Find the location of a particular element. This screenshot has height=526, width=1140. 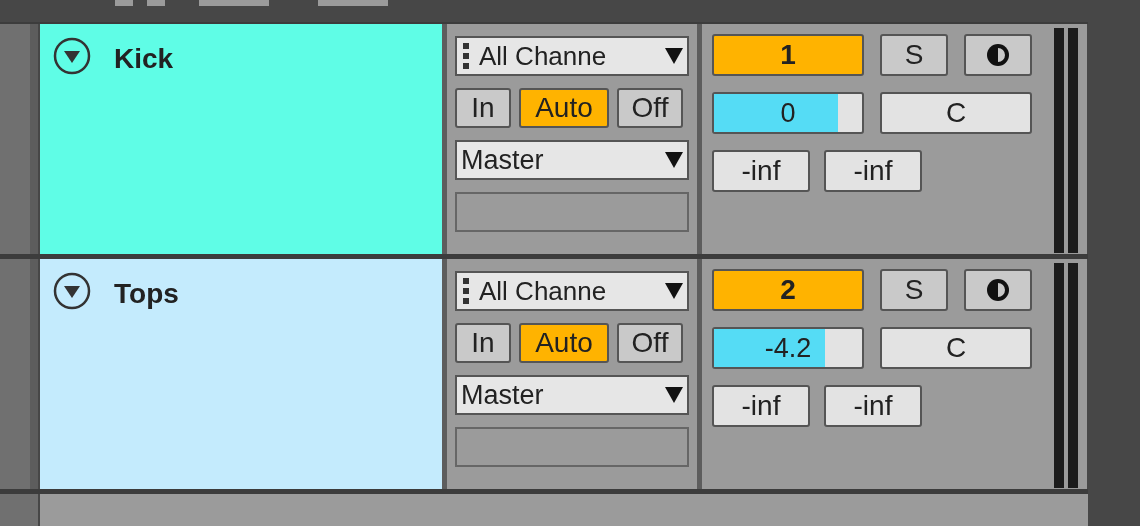

track-activator-button: 1 is located at coordinates (788, 55).